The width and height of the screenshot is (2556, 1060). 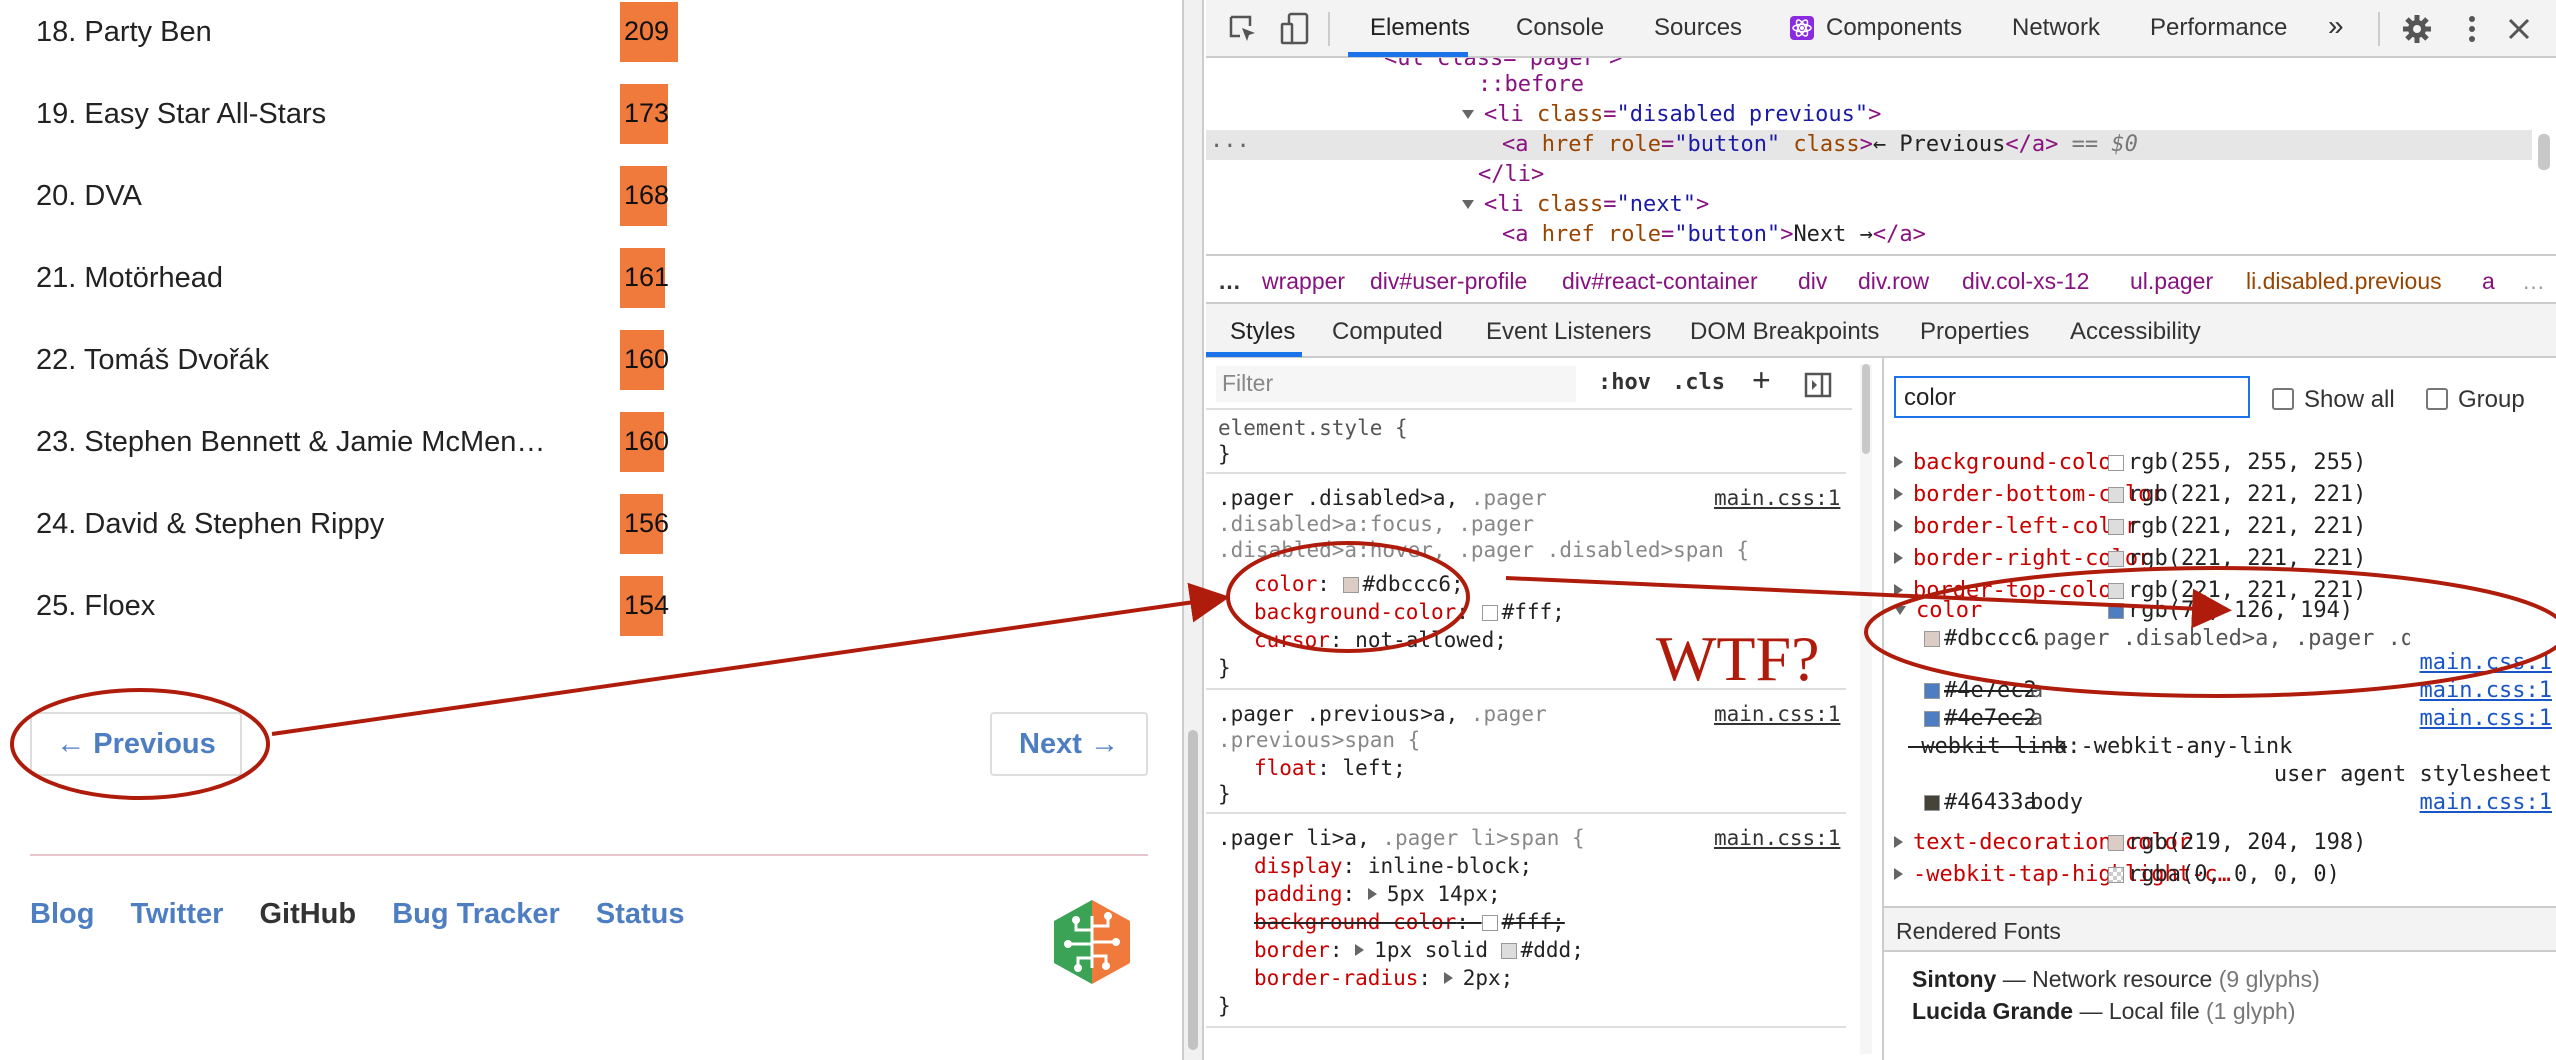 What do you see at coordinates (1383, 978) in the screenshot?
I see `style-declaration: border-radius: 2px;` at bounding box center [1383, 978].